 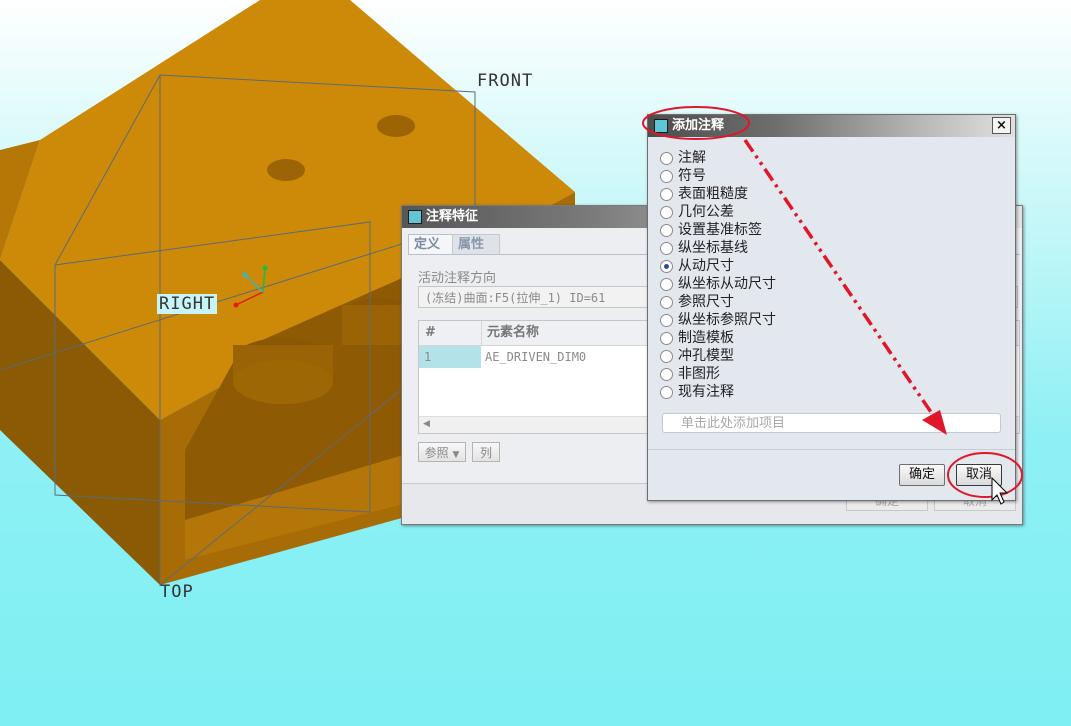 What do you see at coordinates (456, 455) in the screenshot?
I see `dropdown-arrow-icon: ▼` at bounding box center [456, 455].